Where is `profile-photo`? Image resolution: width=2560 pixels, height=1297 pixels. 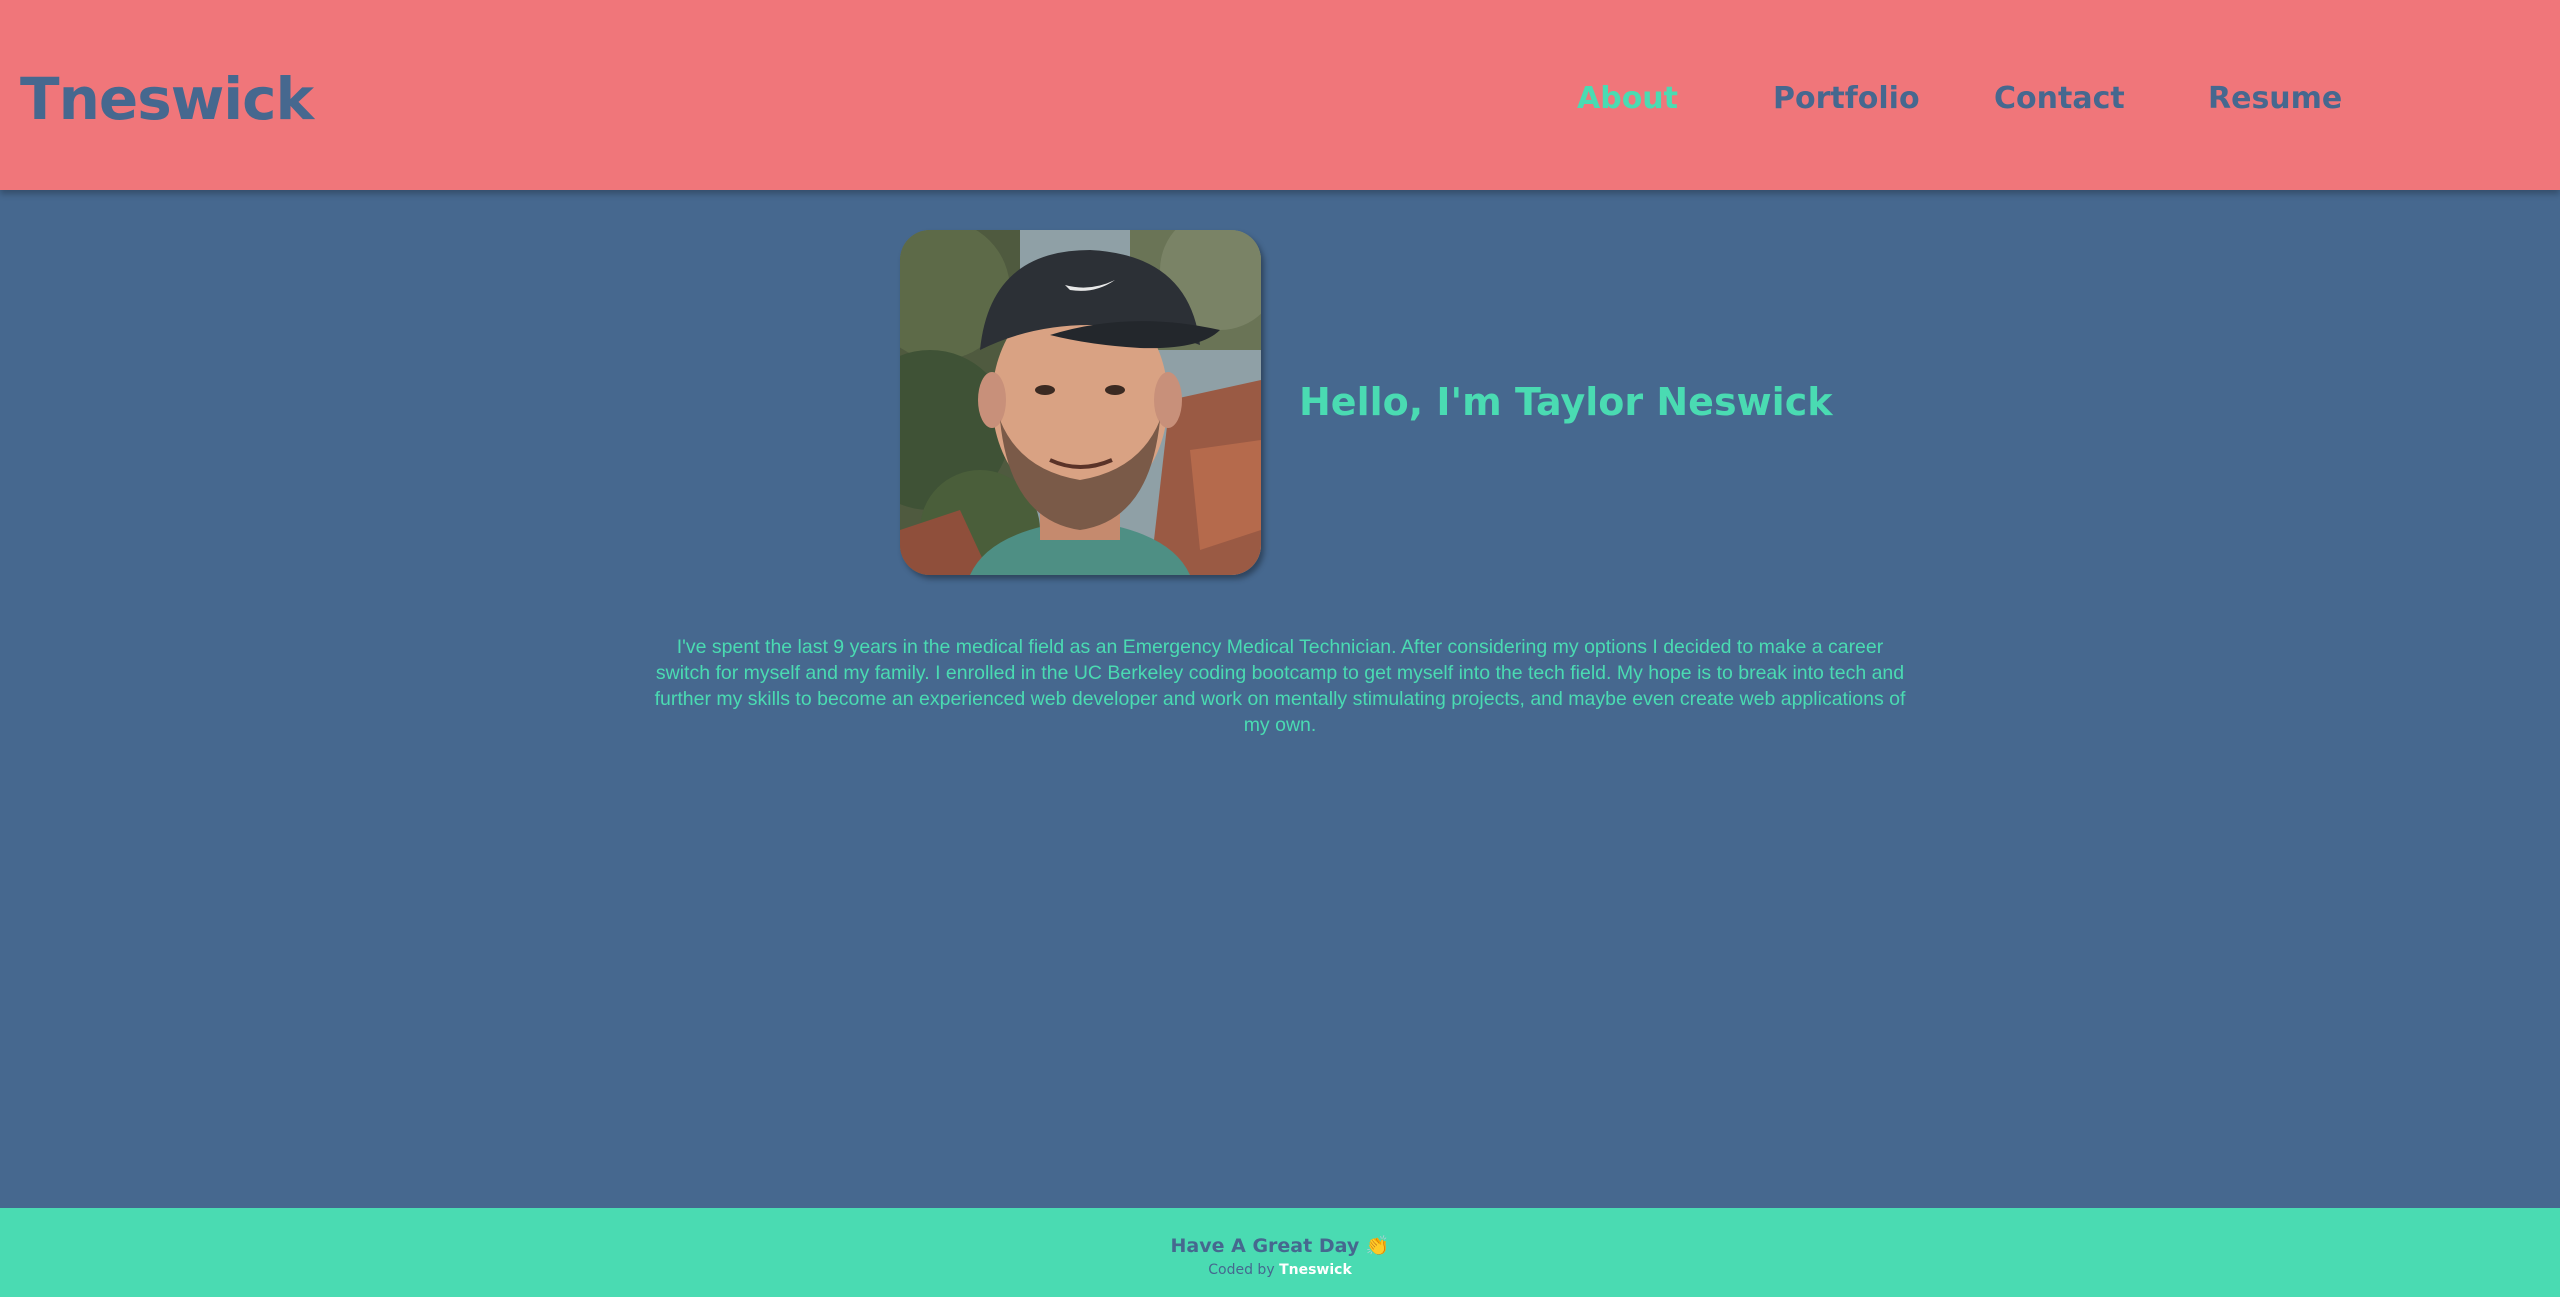 profile-photo is located at coordinates (1080, 402).